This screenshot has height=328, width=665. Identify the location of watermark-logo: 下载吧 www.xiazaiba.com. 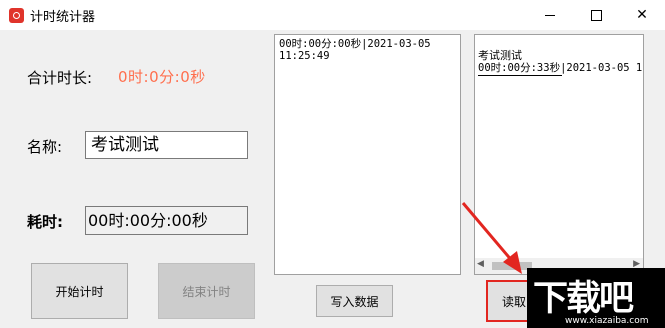
(596, 298).